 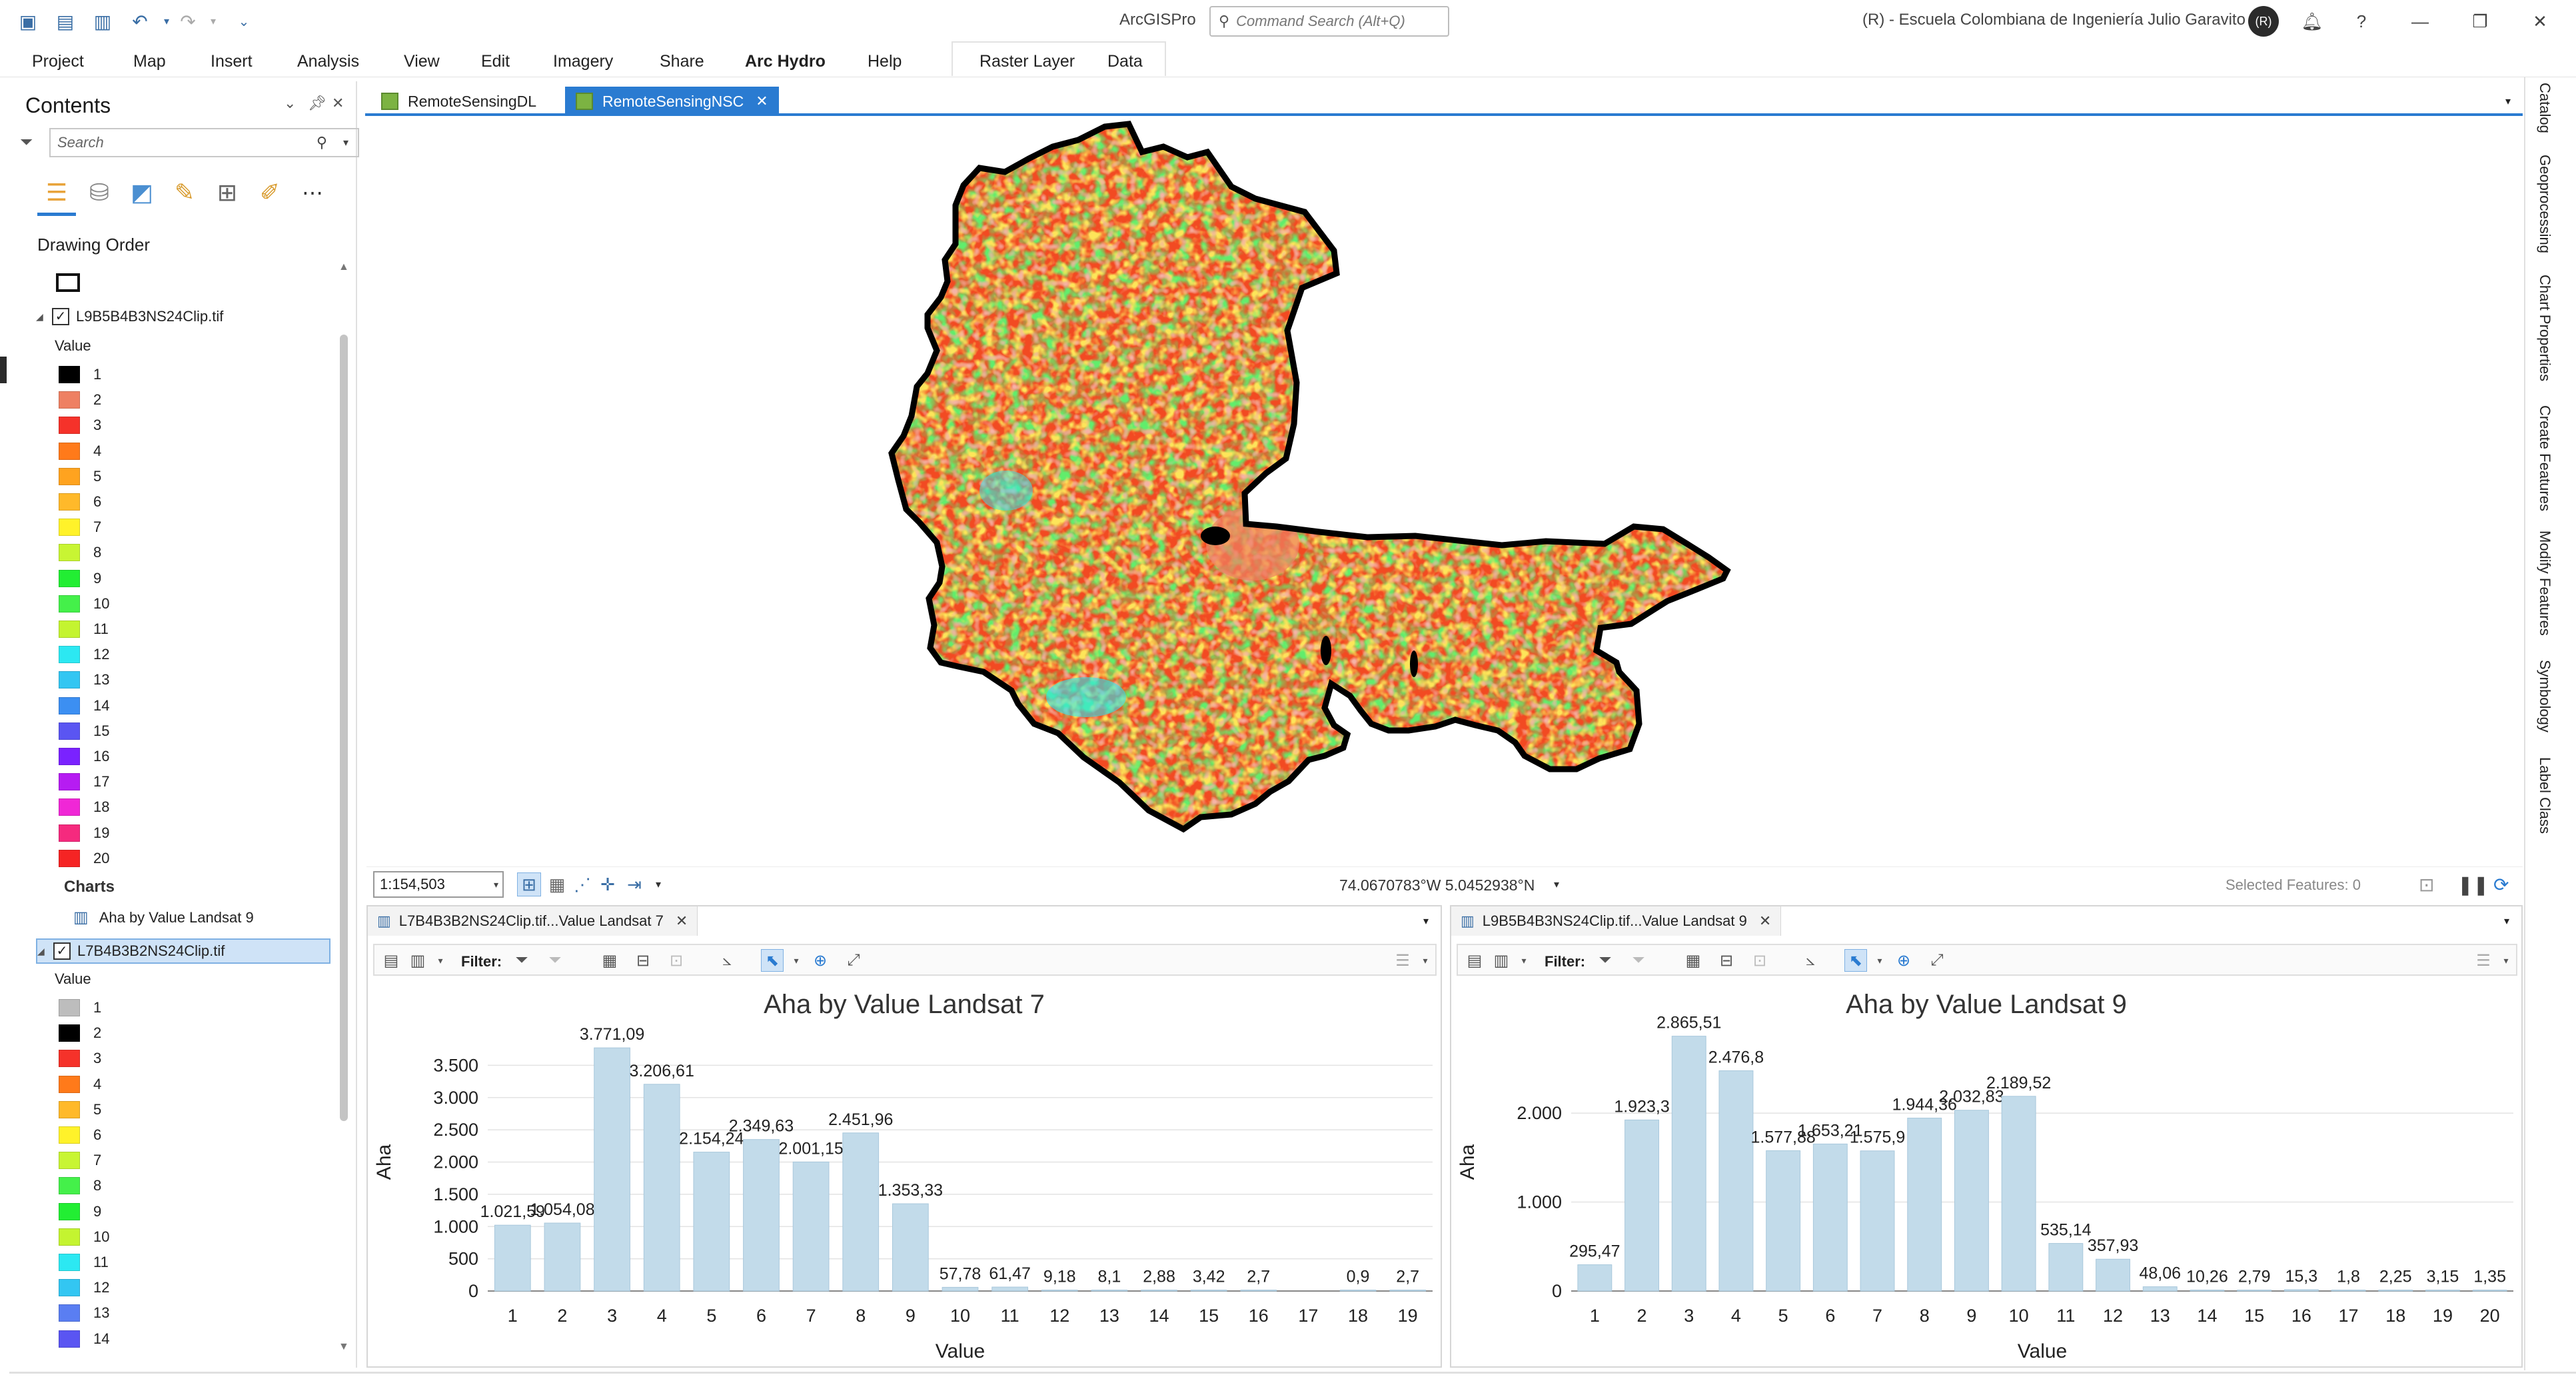 I want to click on selected-features-count: Selected Features: 0, so click(x=2293, y=885).